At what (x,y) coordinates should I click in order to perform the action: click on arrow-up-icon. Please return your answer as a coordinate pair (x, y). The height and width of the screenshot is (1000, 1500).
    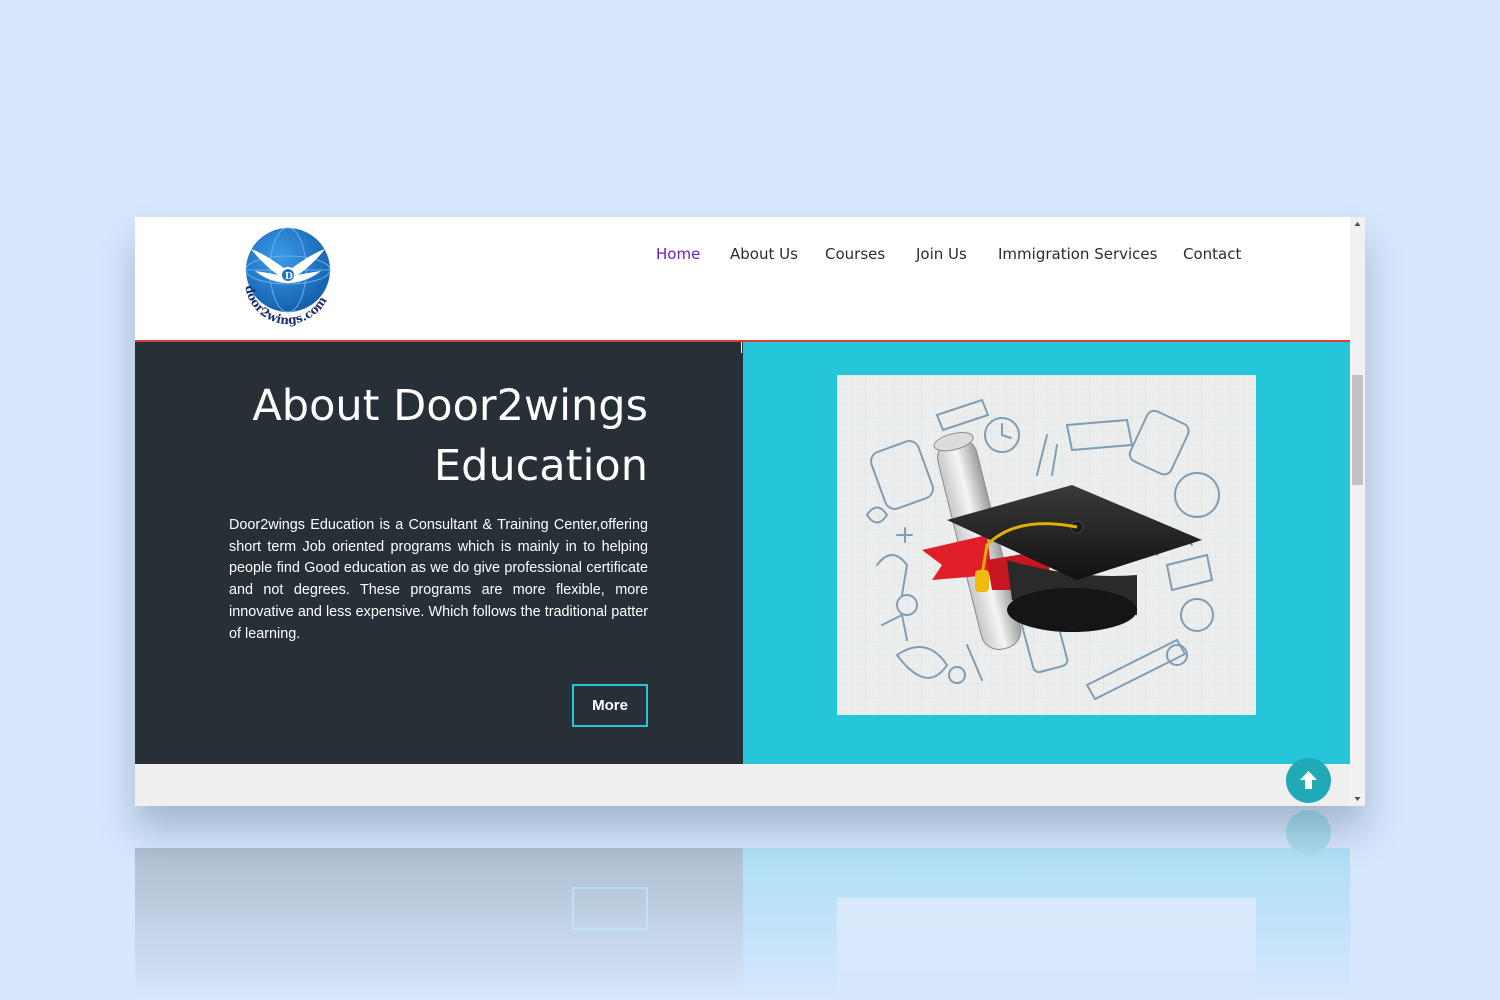
    Looking at the image, I should click on (1308, 780).